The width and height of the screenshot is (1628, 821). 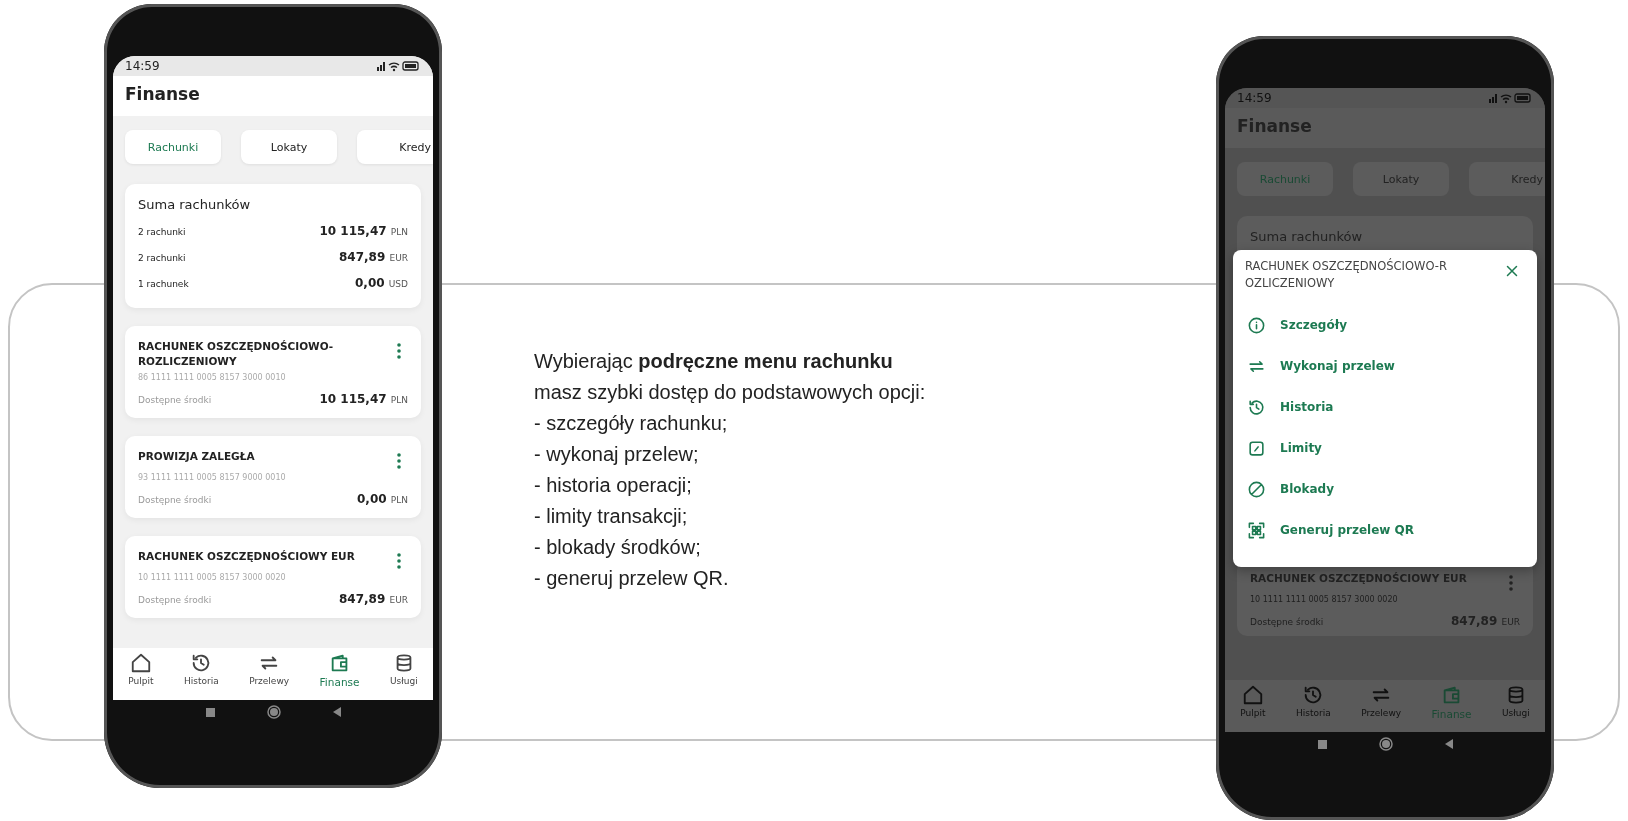 What do you see at coordinates (730, 392) in the screenshot?
I see `description-text: masz szybki dostęp do podstawowych opcji:` at bounding box center [730, 392].